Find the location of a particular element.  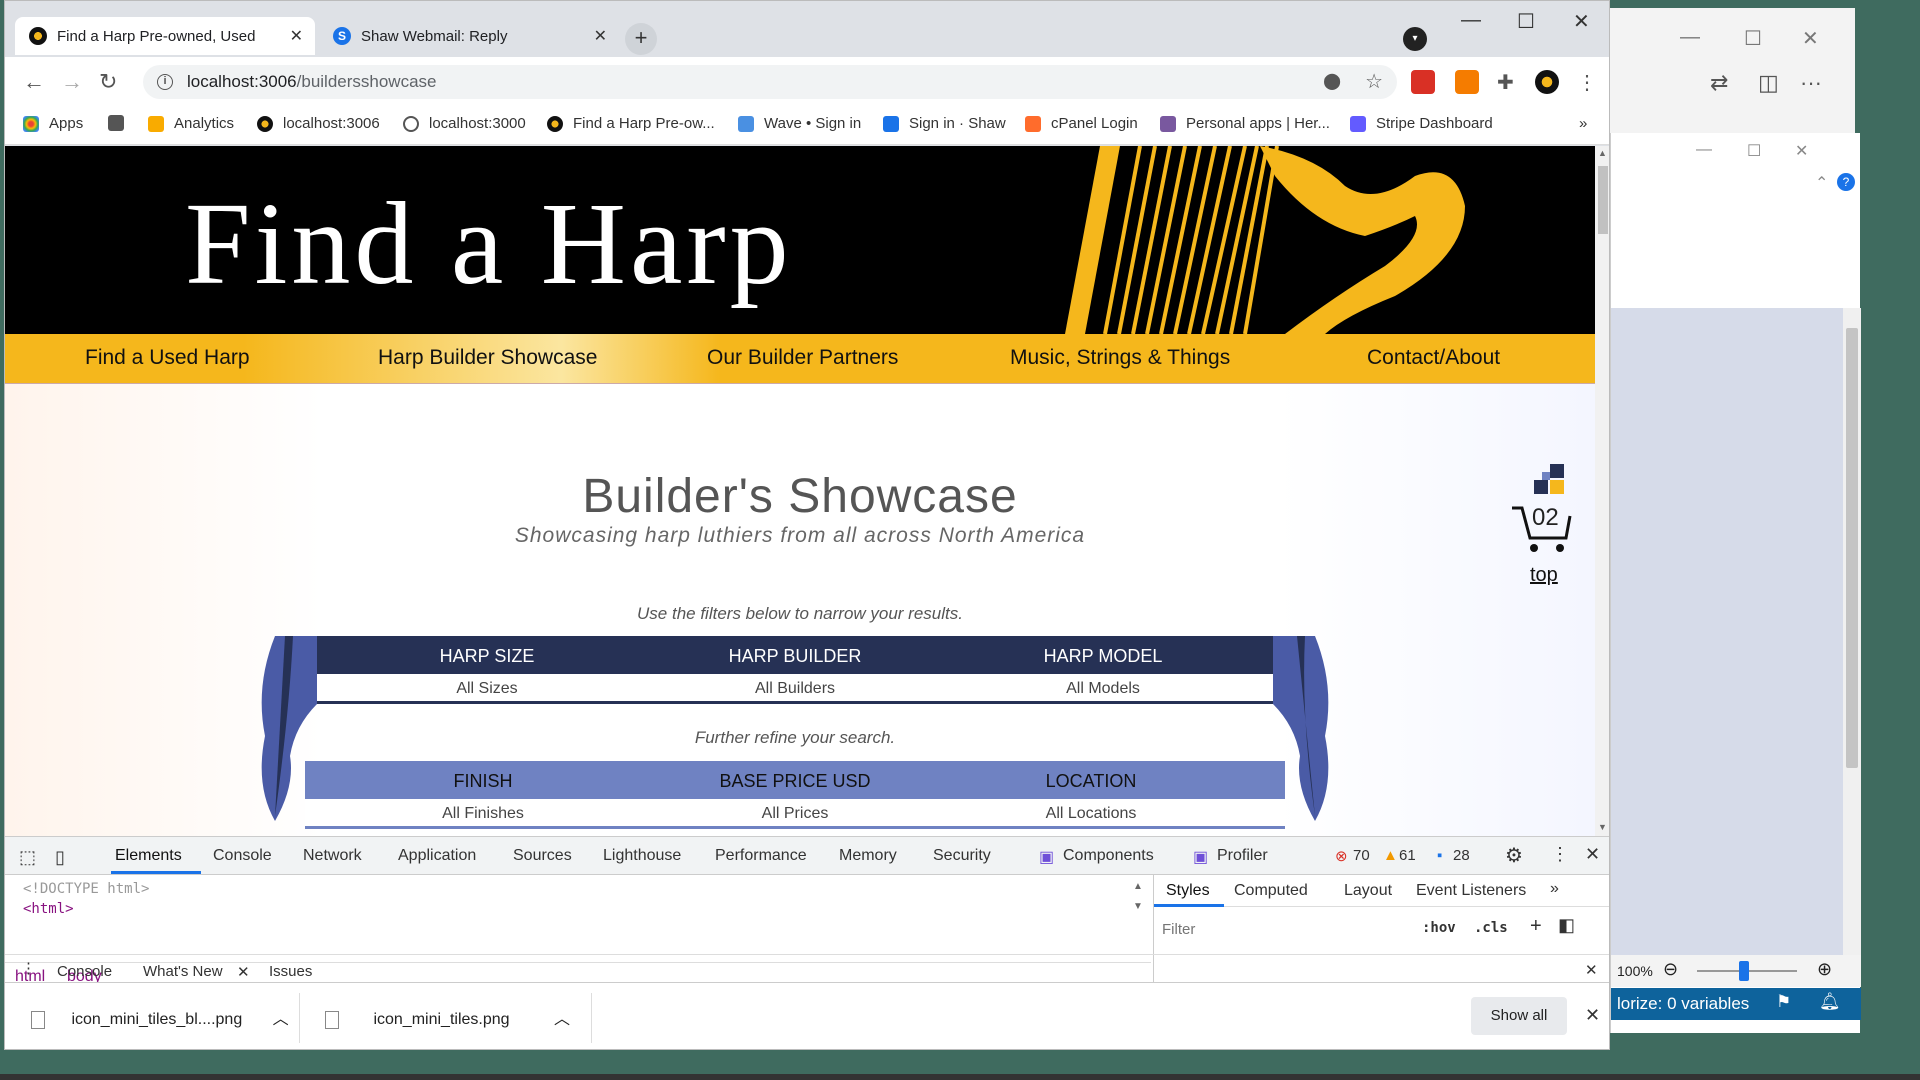

extension-icon is located at coordinates (1423, 82).